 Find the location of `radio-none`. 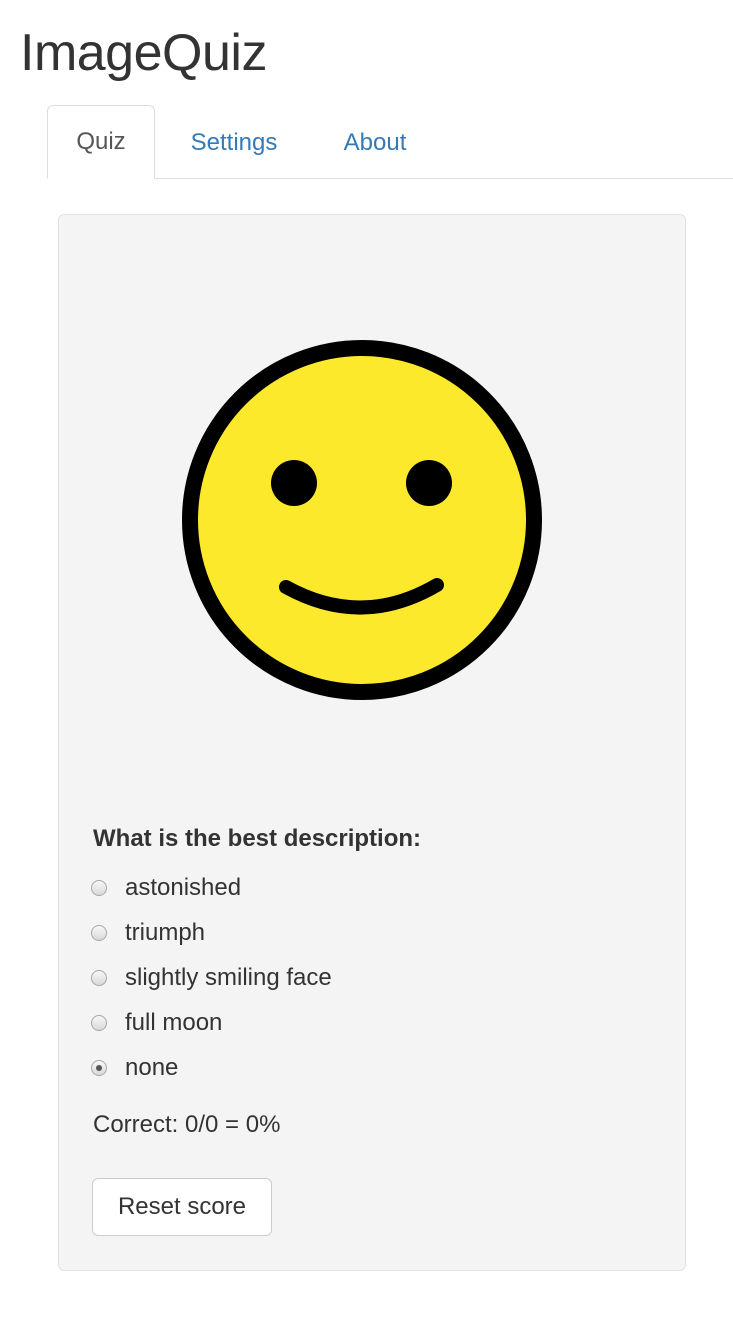

radio-none is located at coordinates (99, 1067).